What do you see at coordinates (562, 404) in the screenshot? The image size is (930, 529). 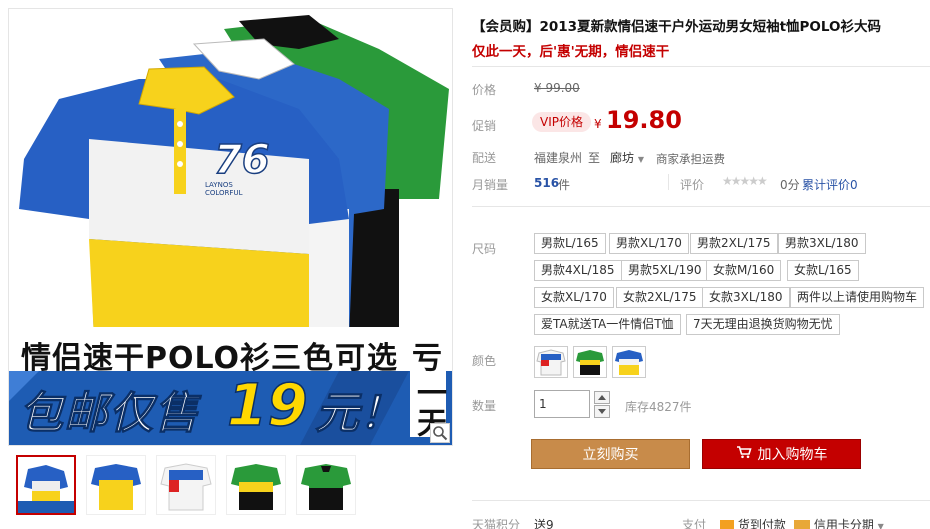 I see `quantity-input: 1` at bounding box center [562, 404].